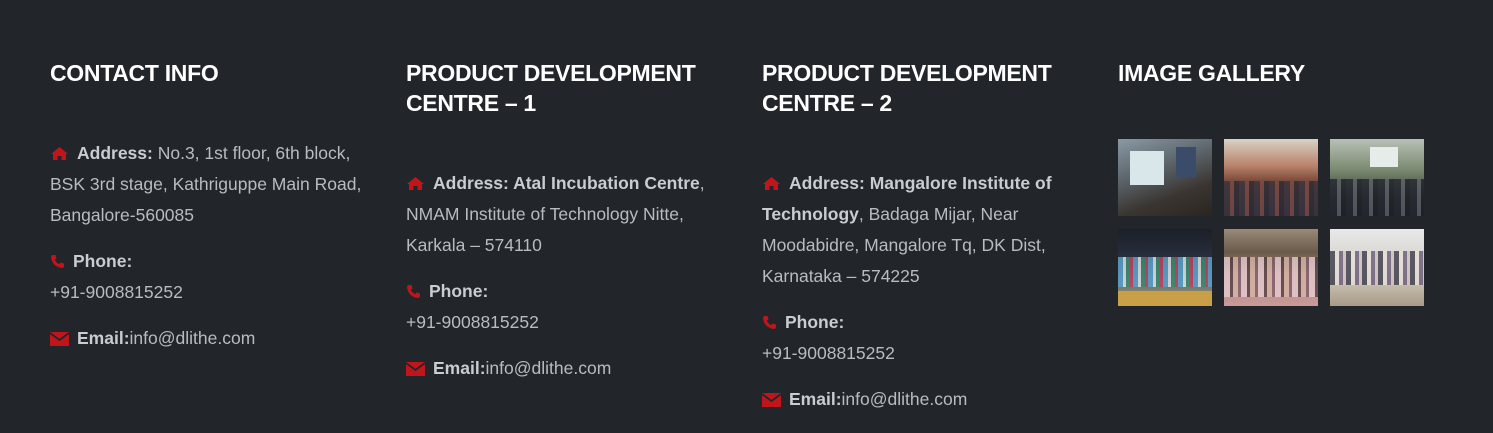 The width and height of the screenshot is (1493, 433). Describe the element at coordinates (1271, 267) in the screenshot. I see `gallery-image-group-photo-students` at that location.